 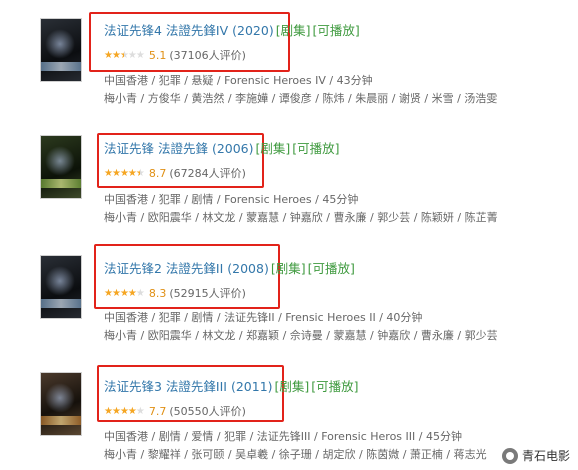 I want to click on watermark-logo-icon, so click(x=509, y=455).